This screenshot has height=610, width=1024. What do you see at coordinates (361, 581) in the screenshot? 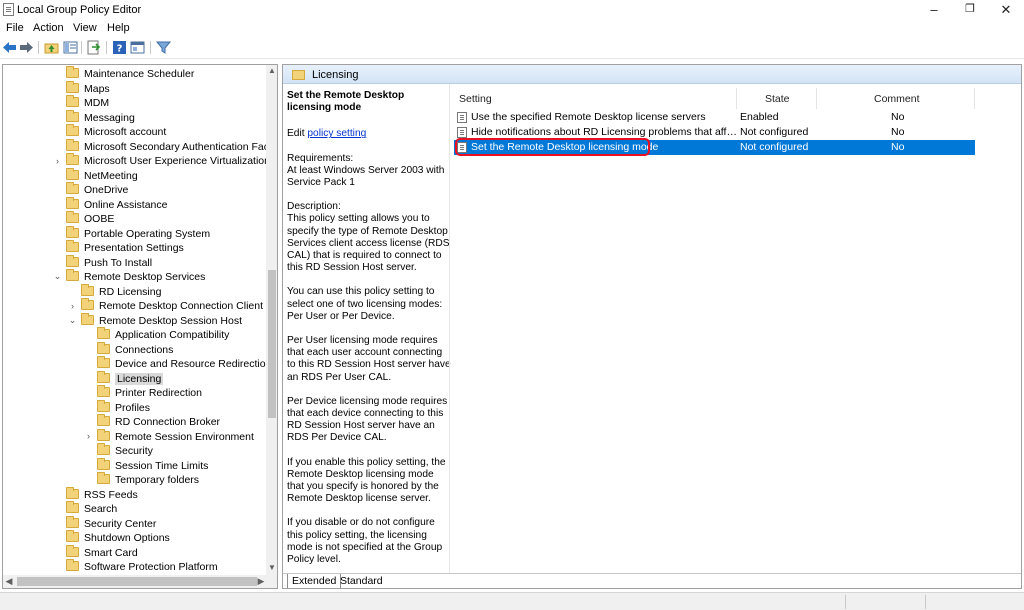
I see `tab-standard: Standard` at bounding box center [361, 581].